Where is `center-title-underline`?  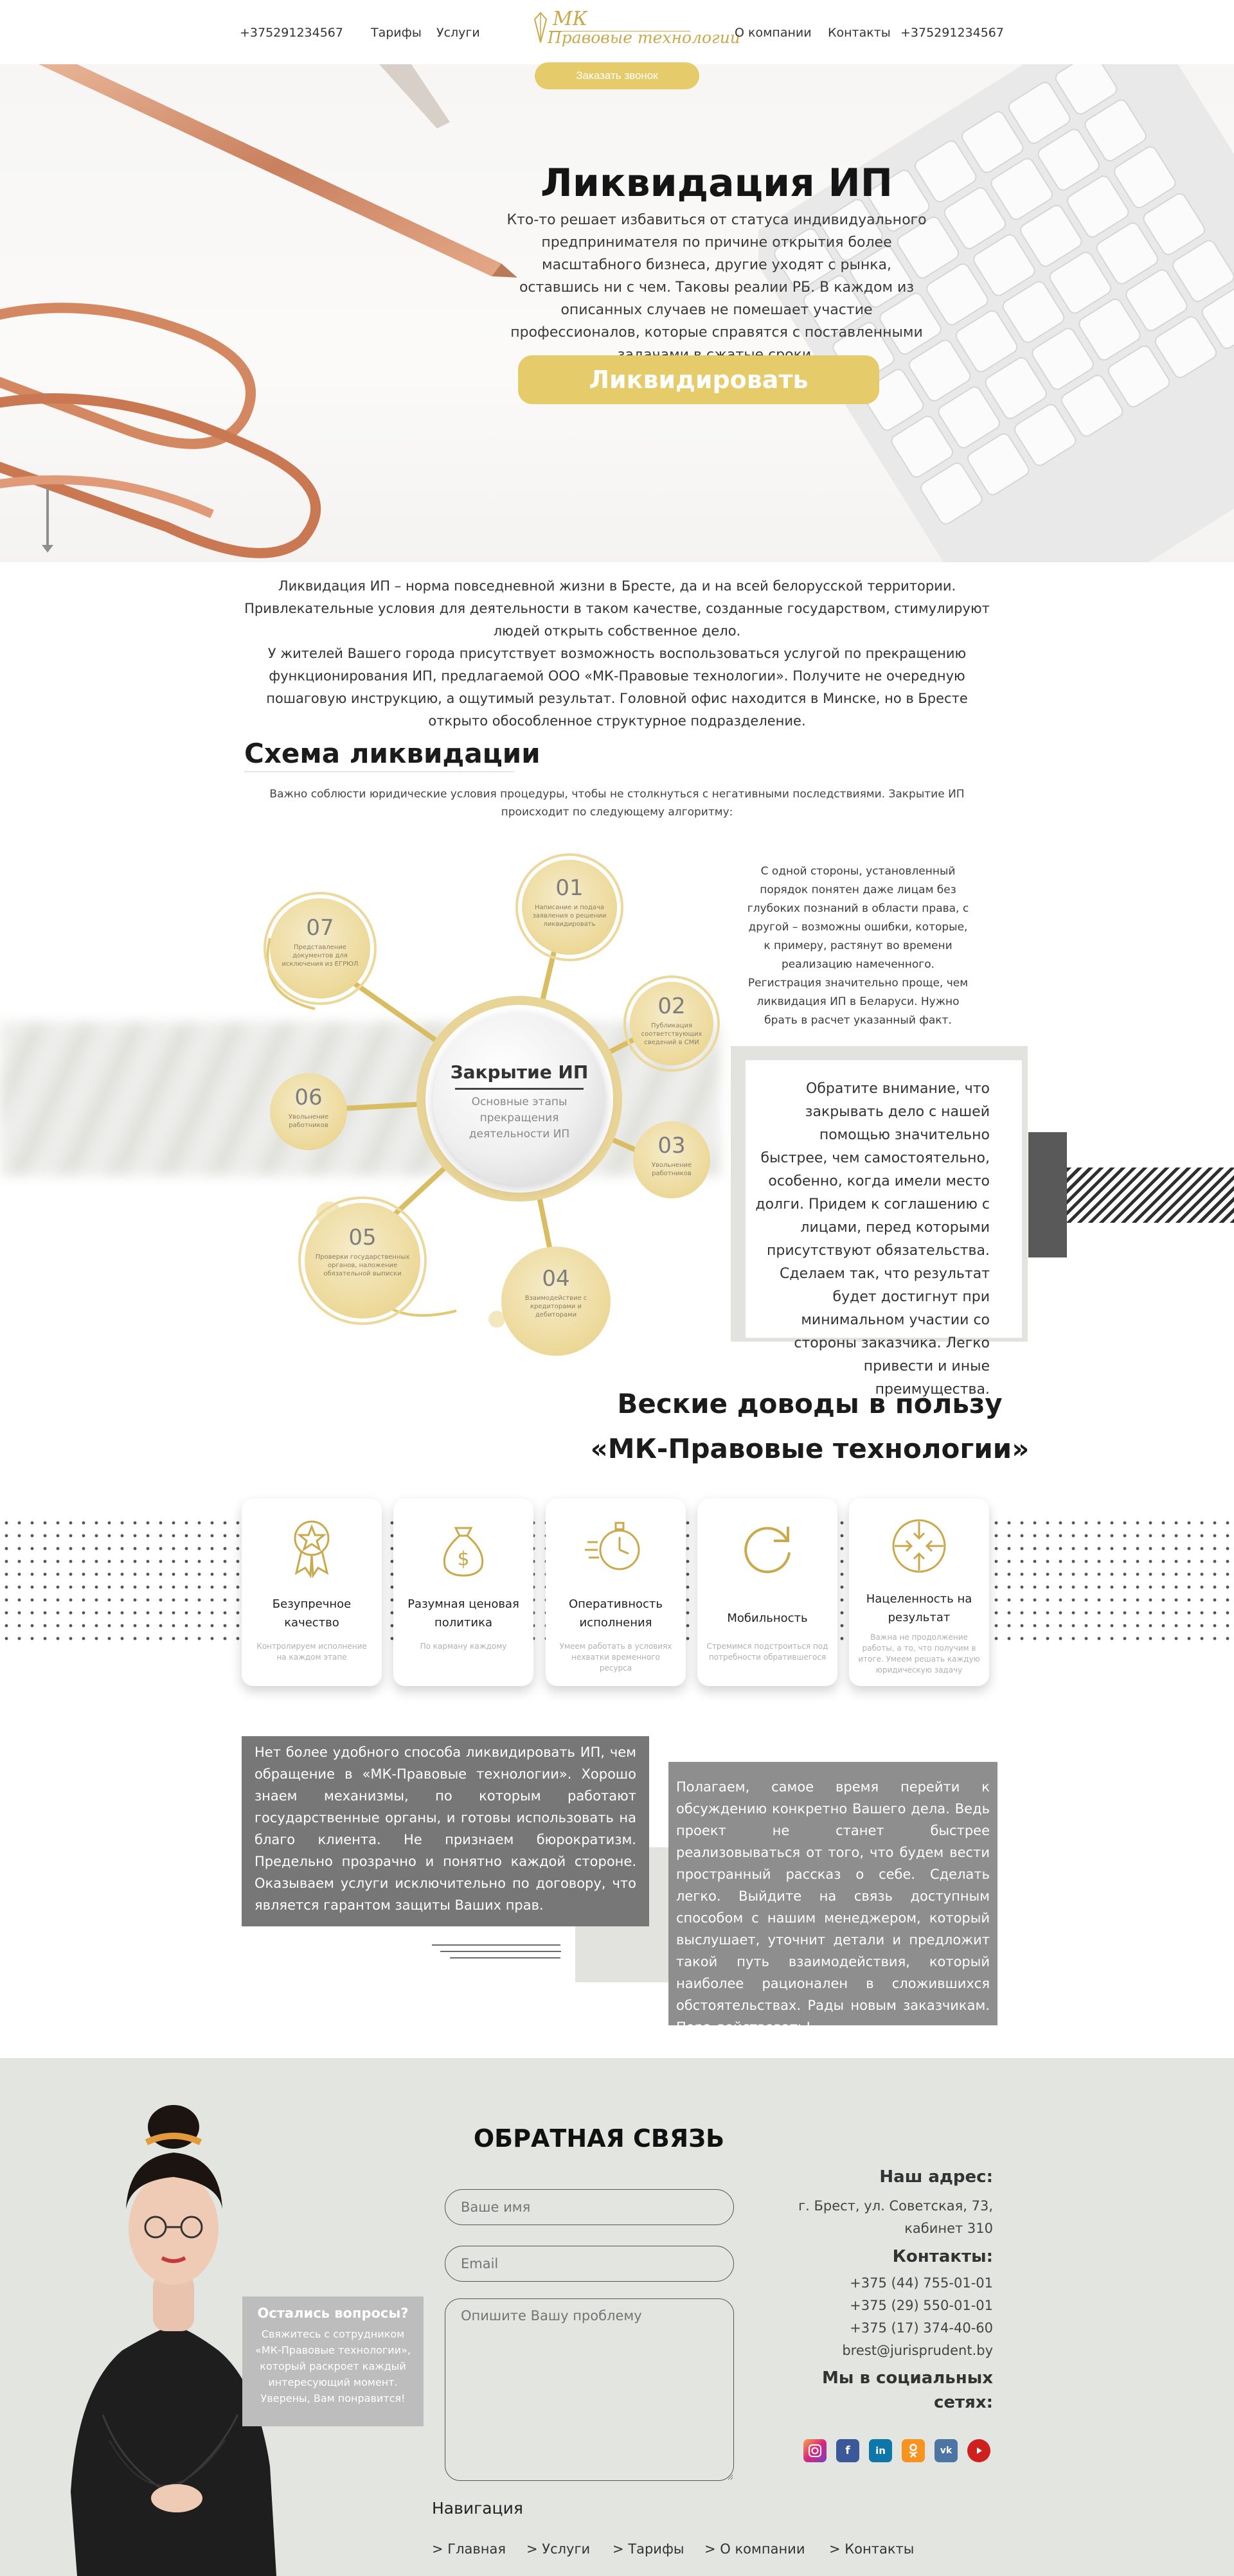 center-title-underline is located at coordinates (519, 1089).